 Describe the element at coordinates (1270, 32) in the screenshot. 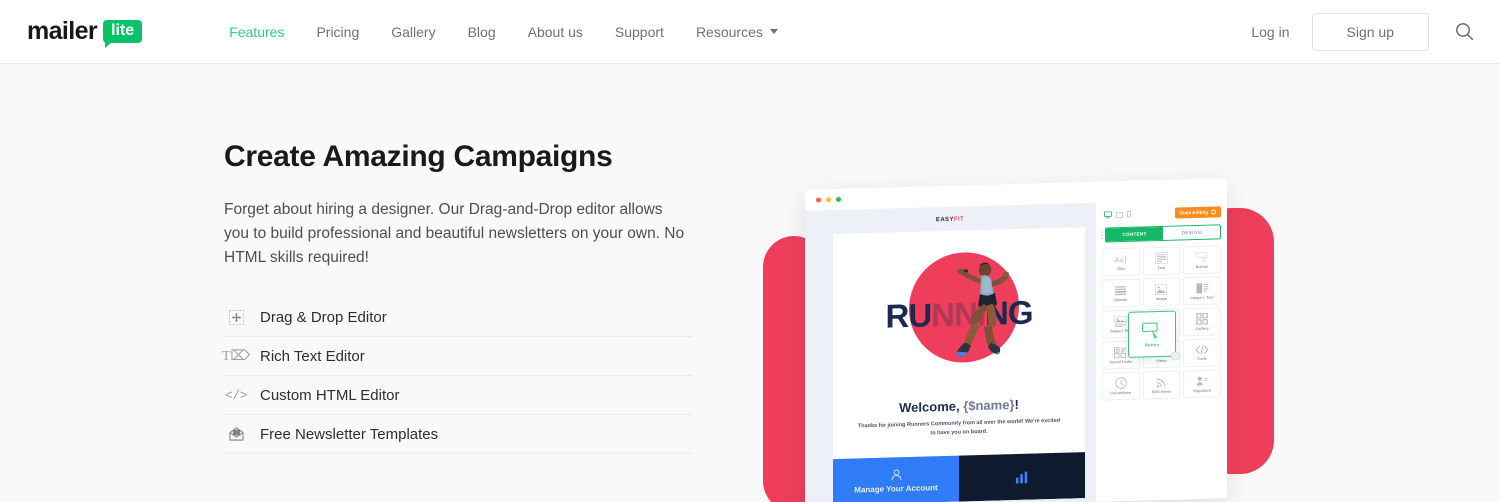

I see `login-link: Log in` at that location.